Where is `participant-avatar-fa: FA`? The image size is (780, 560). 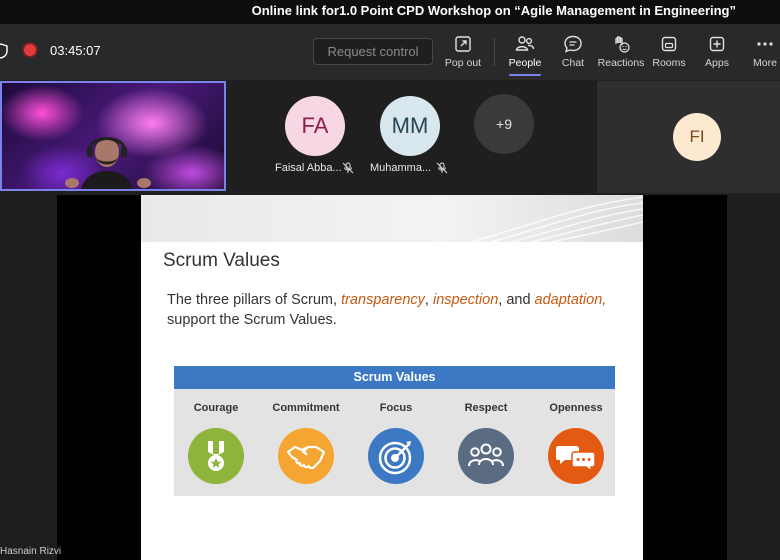 participant-avatar-fa: FA is located at coordinates (315, 126).